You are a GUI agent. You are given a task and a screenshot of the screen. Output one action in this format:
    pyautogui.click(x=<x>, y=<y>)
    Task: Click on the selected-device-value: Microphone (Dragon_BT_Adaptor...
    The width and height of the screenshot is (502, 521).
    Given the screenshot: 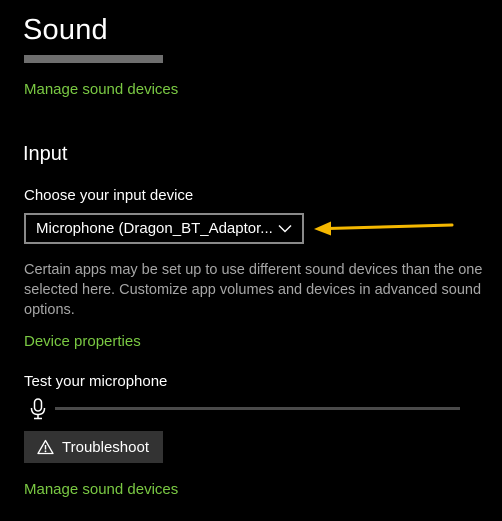 What is the action you would take?
    pyautogui.click(x=154, y=228)
    